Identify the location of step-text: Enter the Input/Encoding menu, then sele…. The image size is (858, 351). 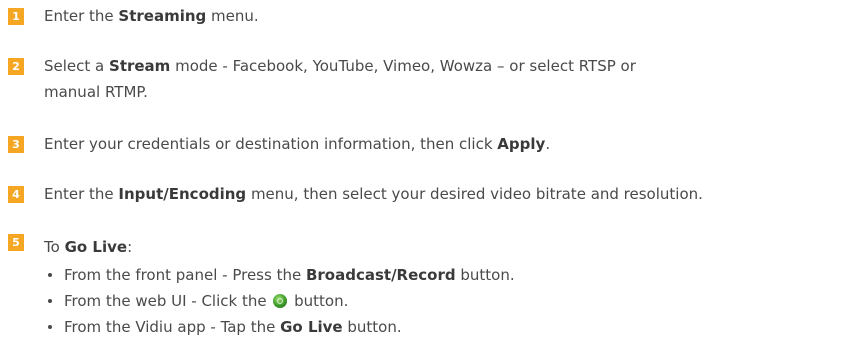
(373, 194).